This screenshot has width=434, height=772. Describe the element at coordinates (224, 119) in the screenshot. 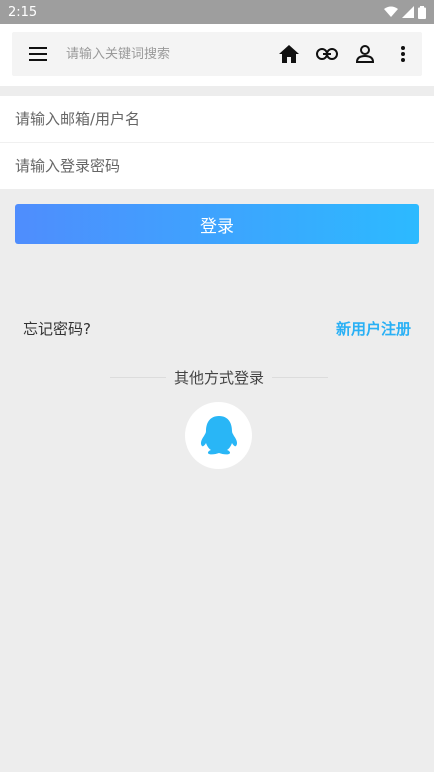

I see `username-field` at that location.